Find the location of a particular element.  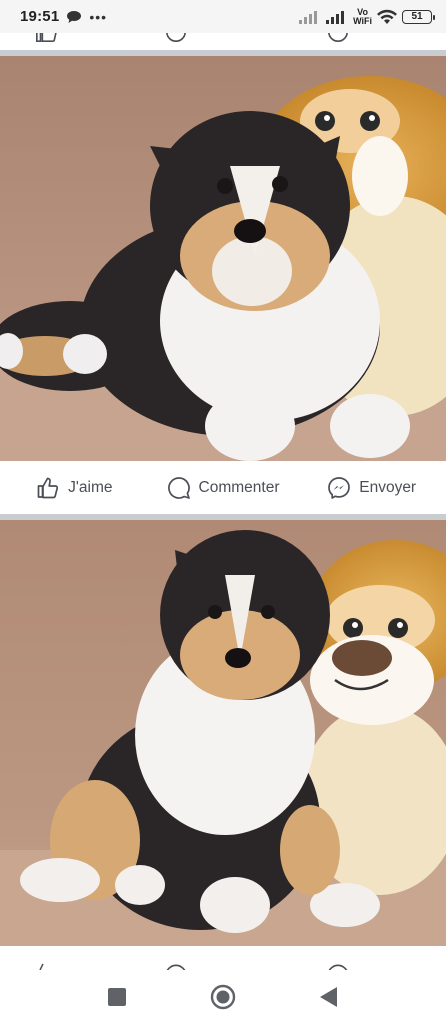

back-button is located at coordinates (329, 997).